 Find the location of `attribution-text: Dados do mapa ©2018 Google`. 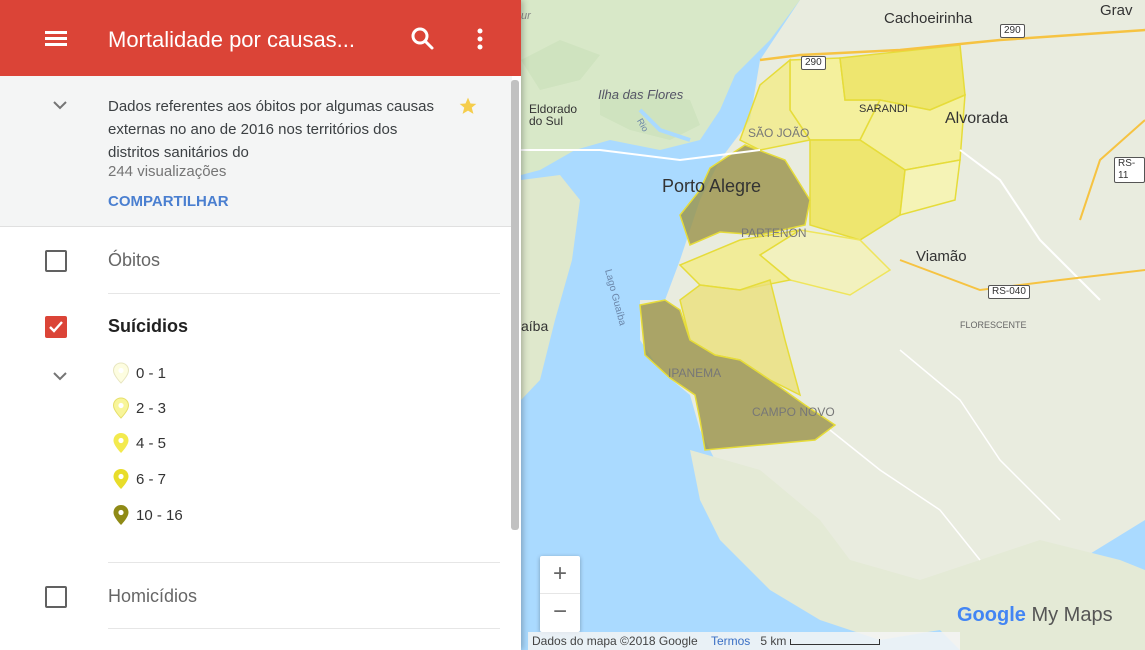

attribution-text: Dados do mapa ©2018 Google is located at coordinates (615, 641).